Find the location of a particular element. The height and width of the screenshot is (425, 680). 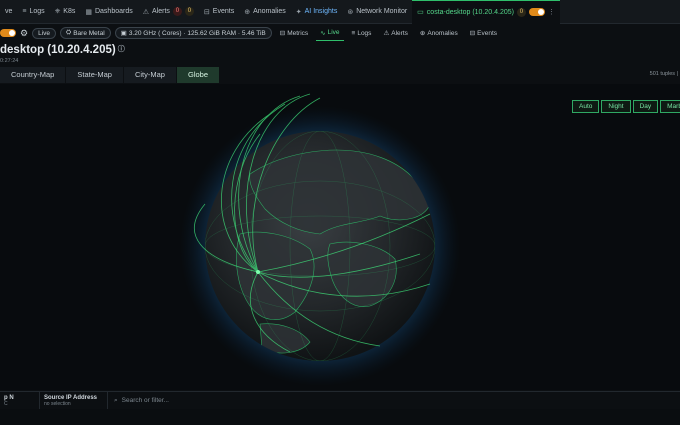

alerts-warning-badge: 0 is located at coordinates (189, 11).